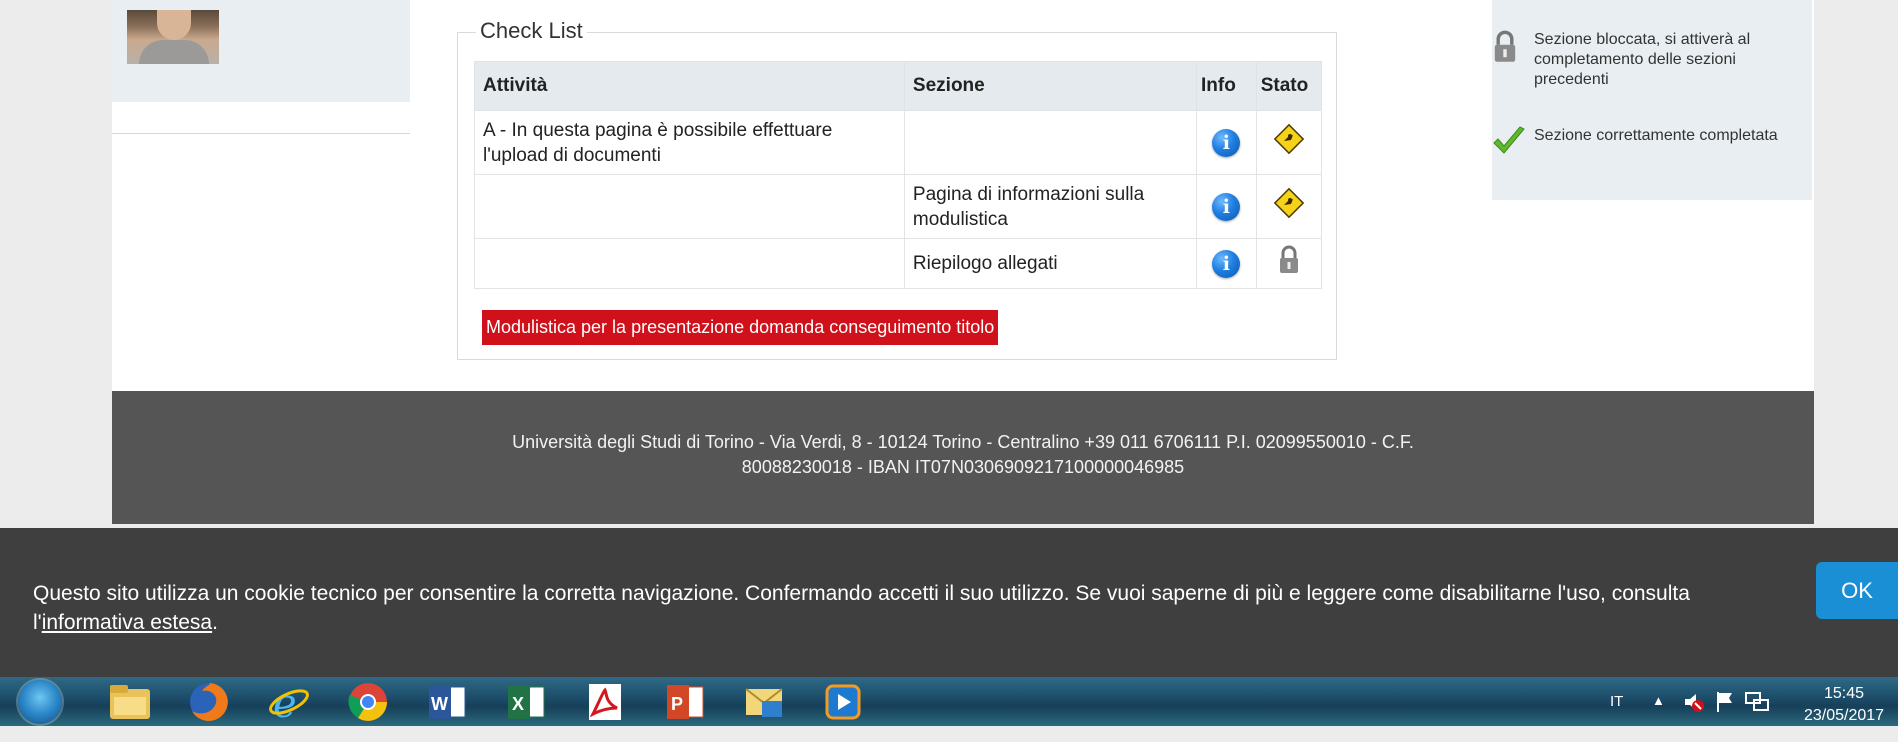 This screenshot has height=742, width=1898. I want to click on checkmark-icon, so click(1509, 140).